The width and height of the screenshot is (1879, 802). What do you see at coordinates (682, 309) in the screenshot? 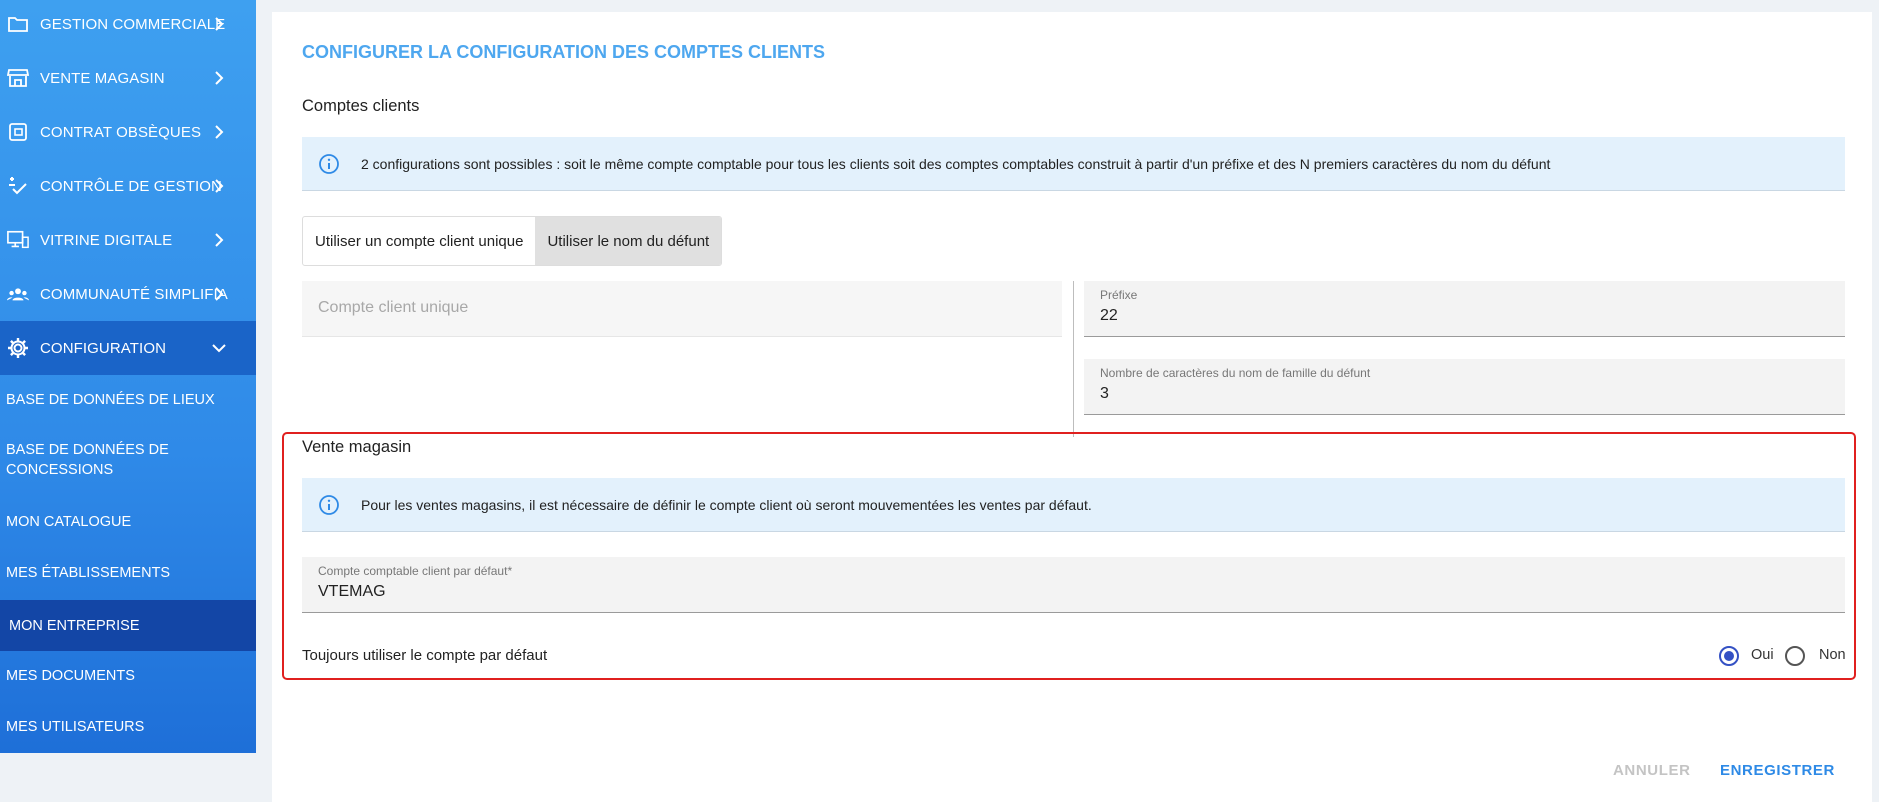
I see `compte-client-unique-field: Compte client unique` at bounding box center [682, 309].